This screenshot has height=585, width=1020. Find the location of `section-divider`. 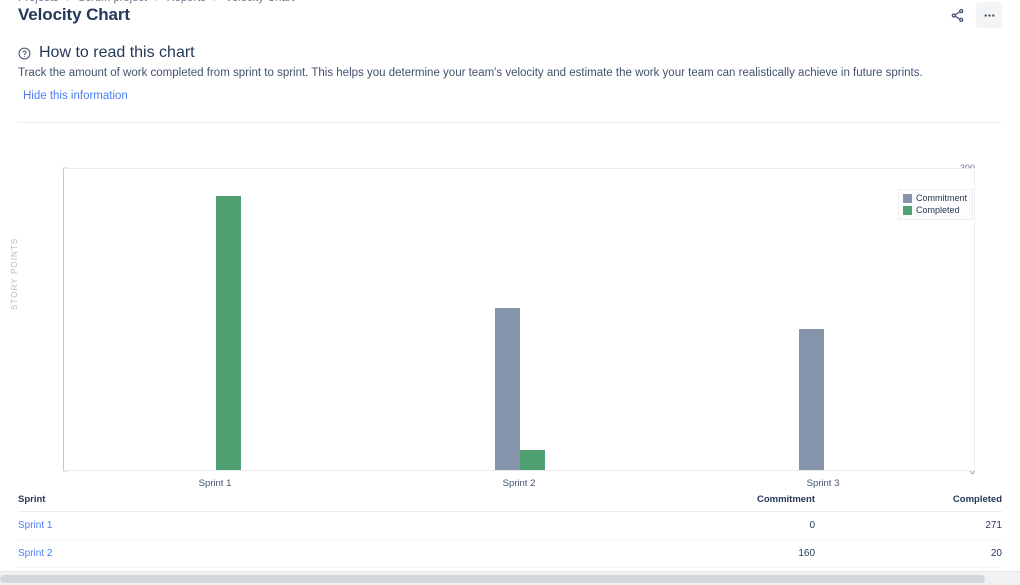

section-divider is located at coordinates (510, 122).